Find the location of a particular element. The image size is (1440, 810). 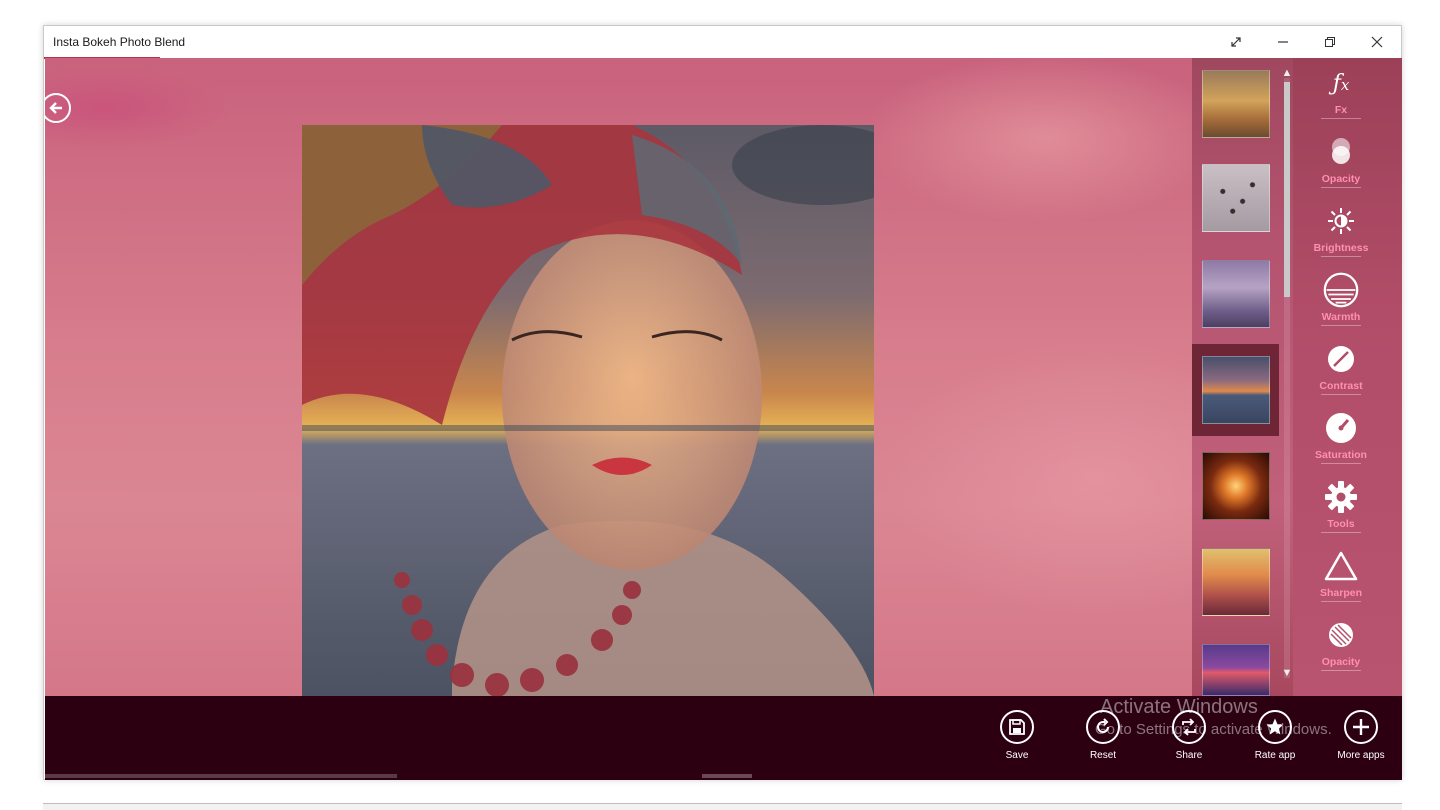

tool-warmth: Warmth is located at coordinates (1347, 301).